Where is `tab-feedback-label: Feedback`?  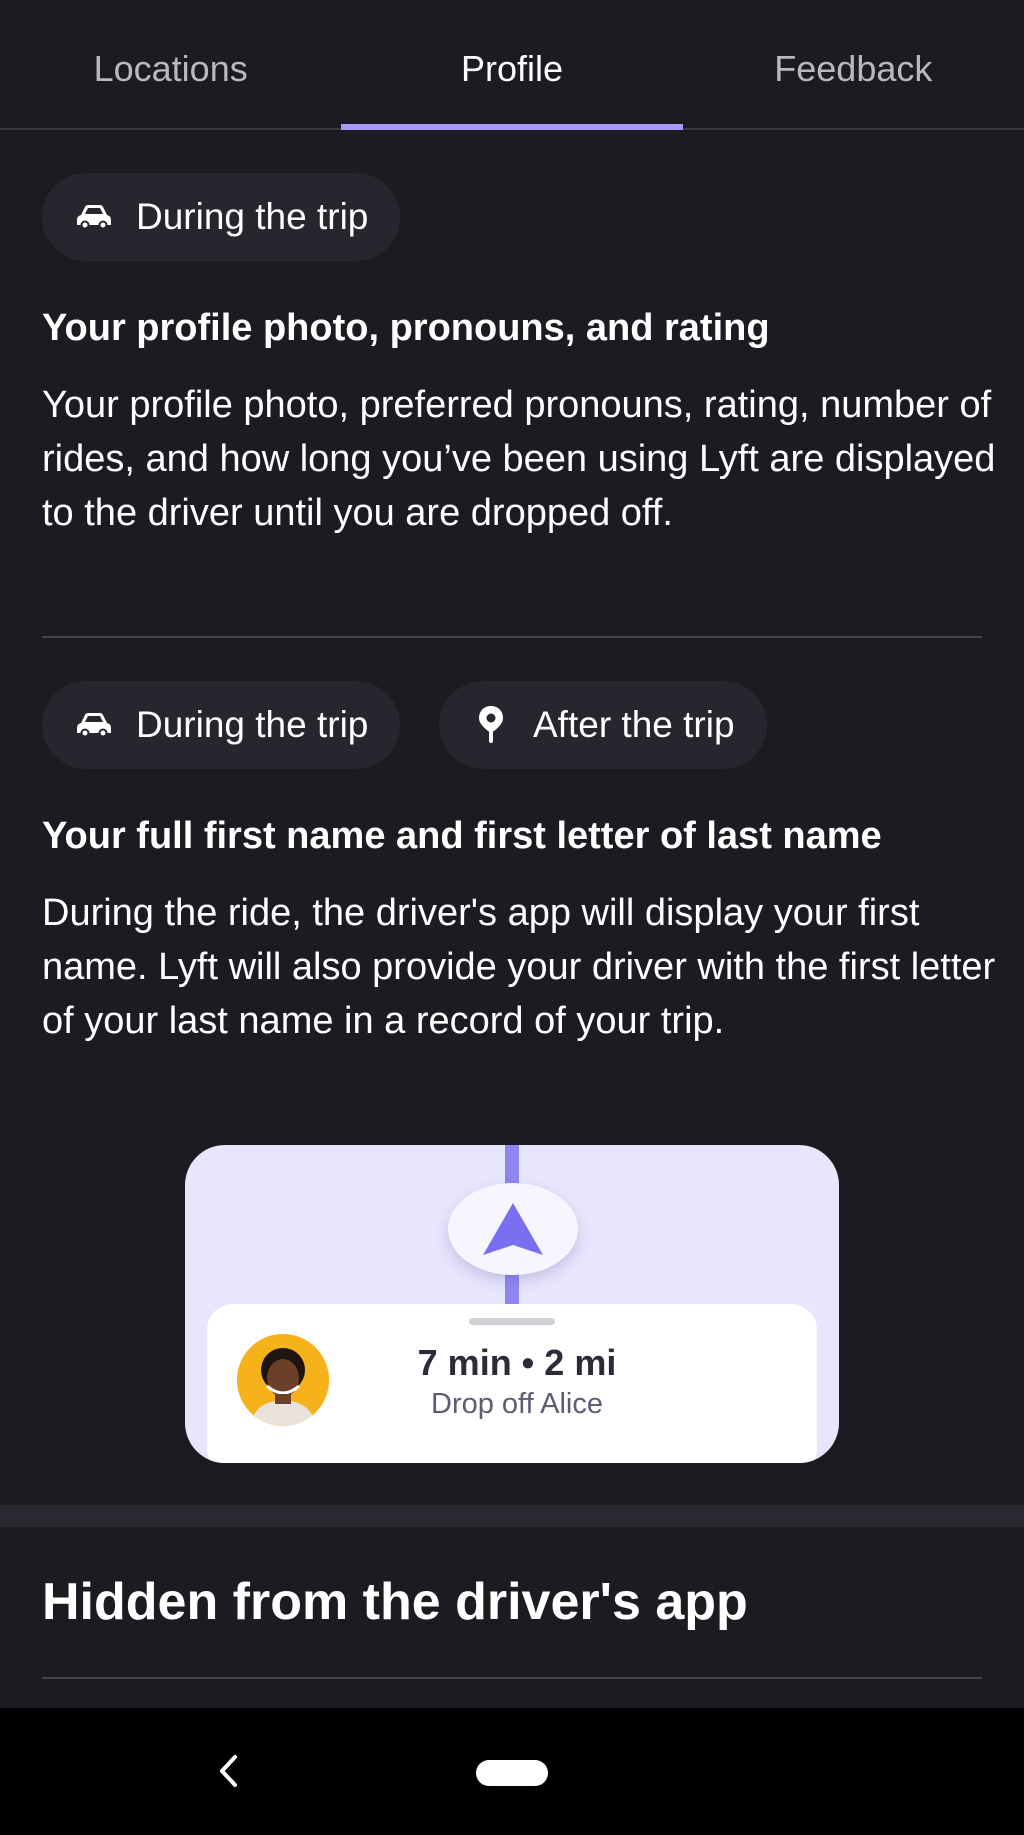
tab-feedback-label: Feedback is located at coordinates (853, 68).